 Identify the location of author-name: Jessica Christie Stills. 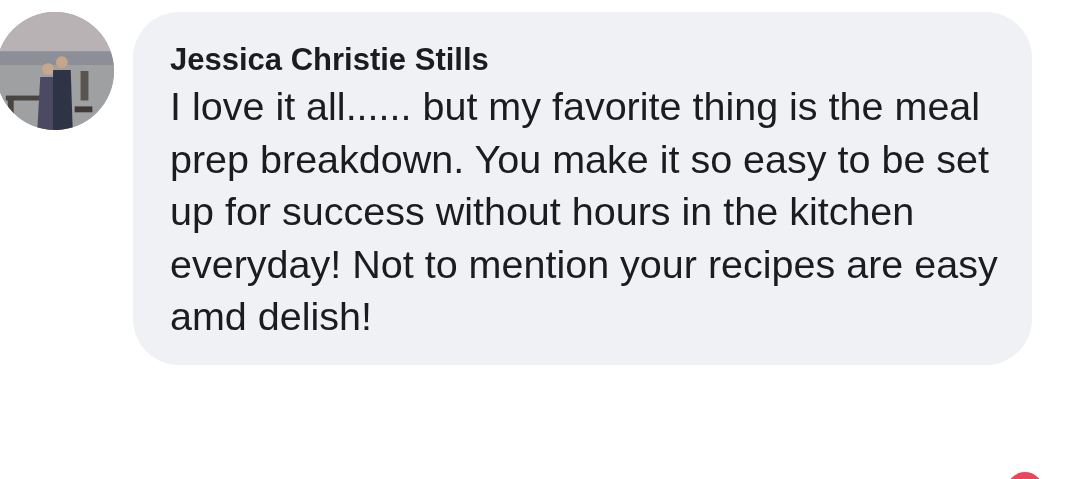
(591, 60).